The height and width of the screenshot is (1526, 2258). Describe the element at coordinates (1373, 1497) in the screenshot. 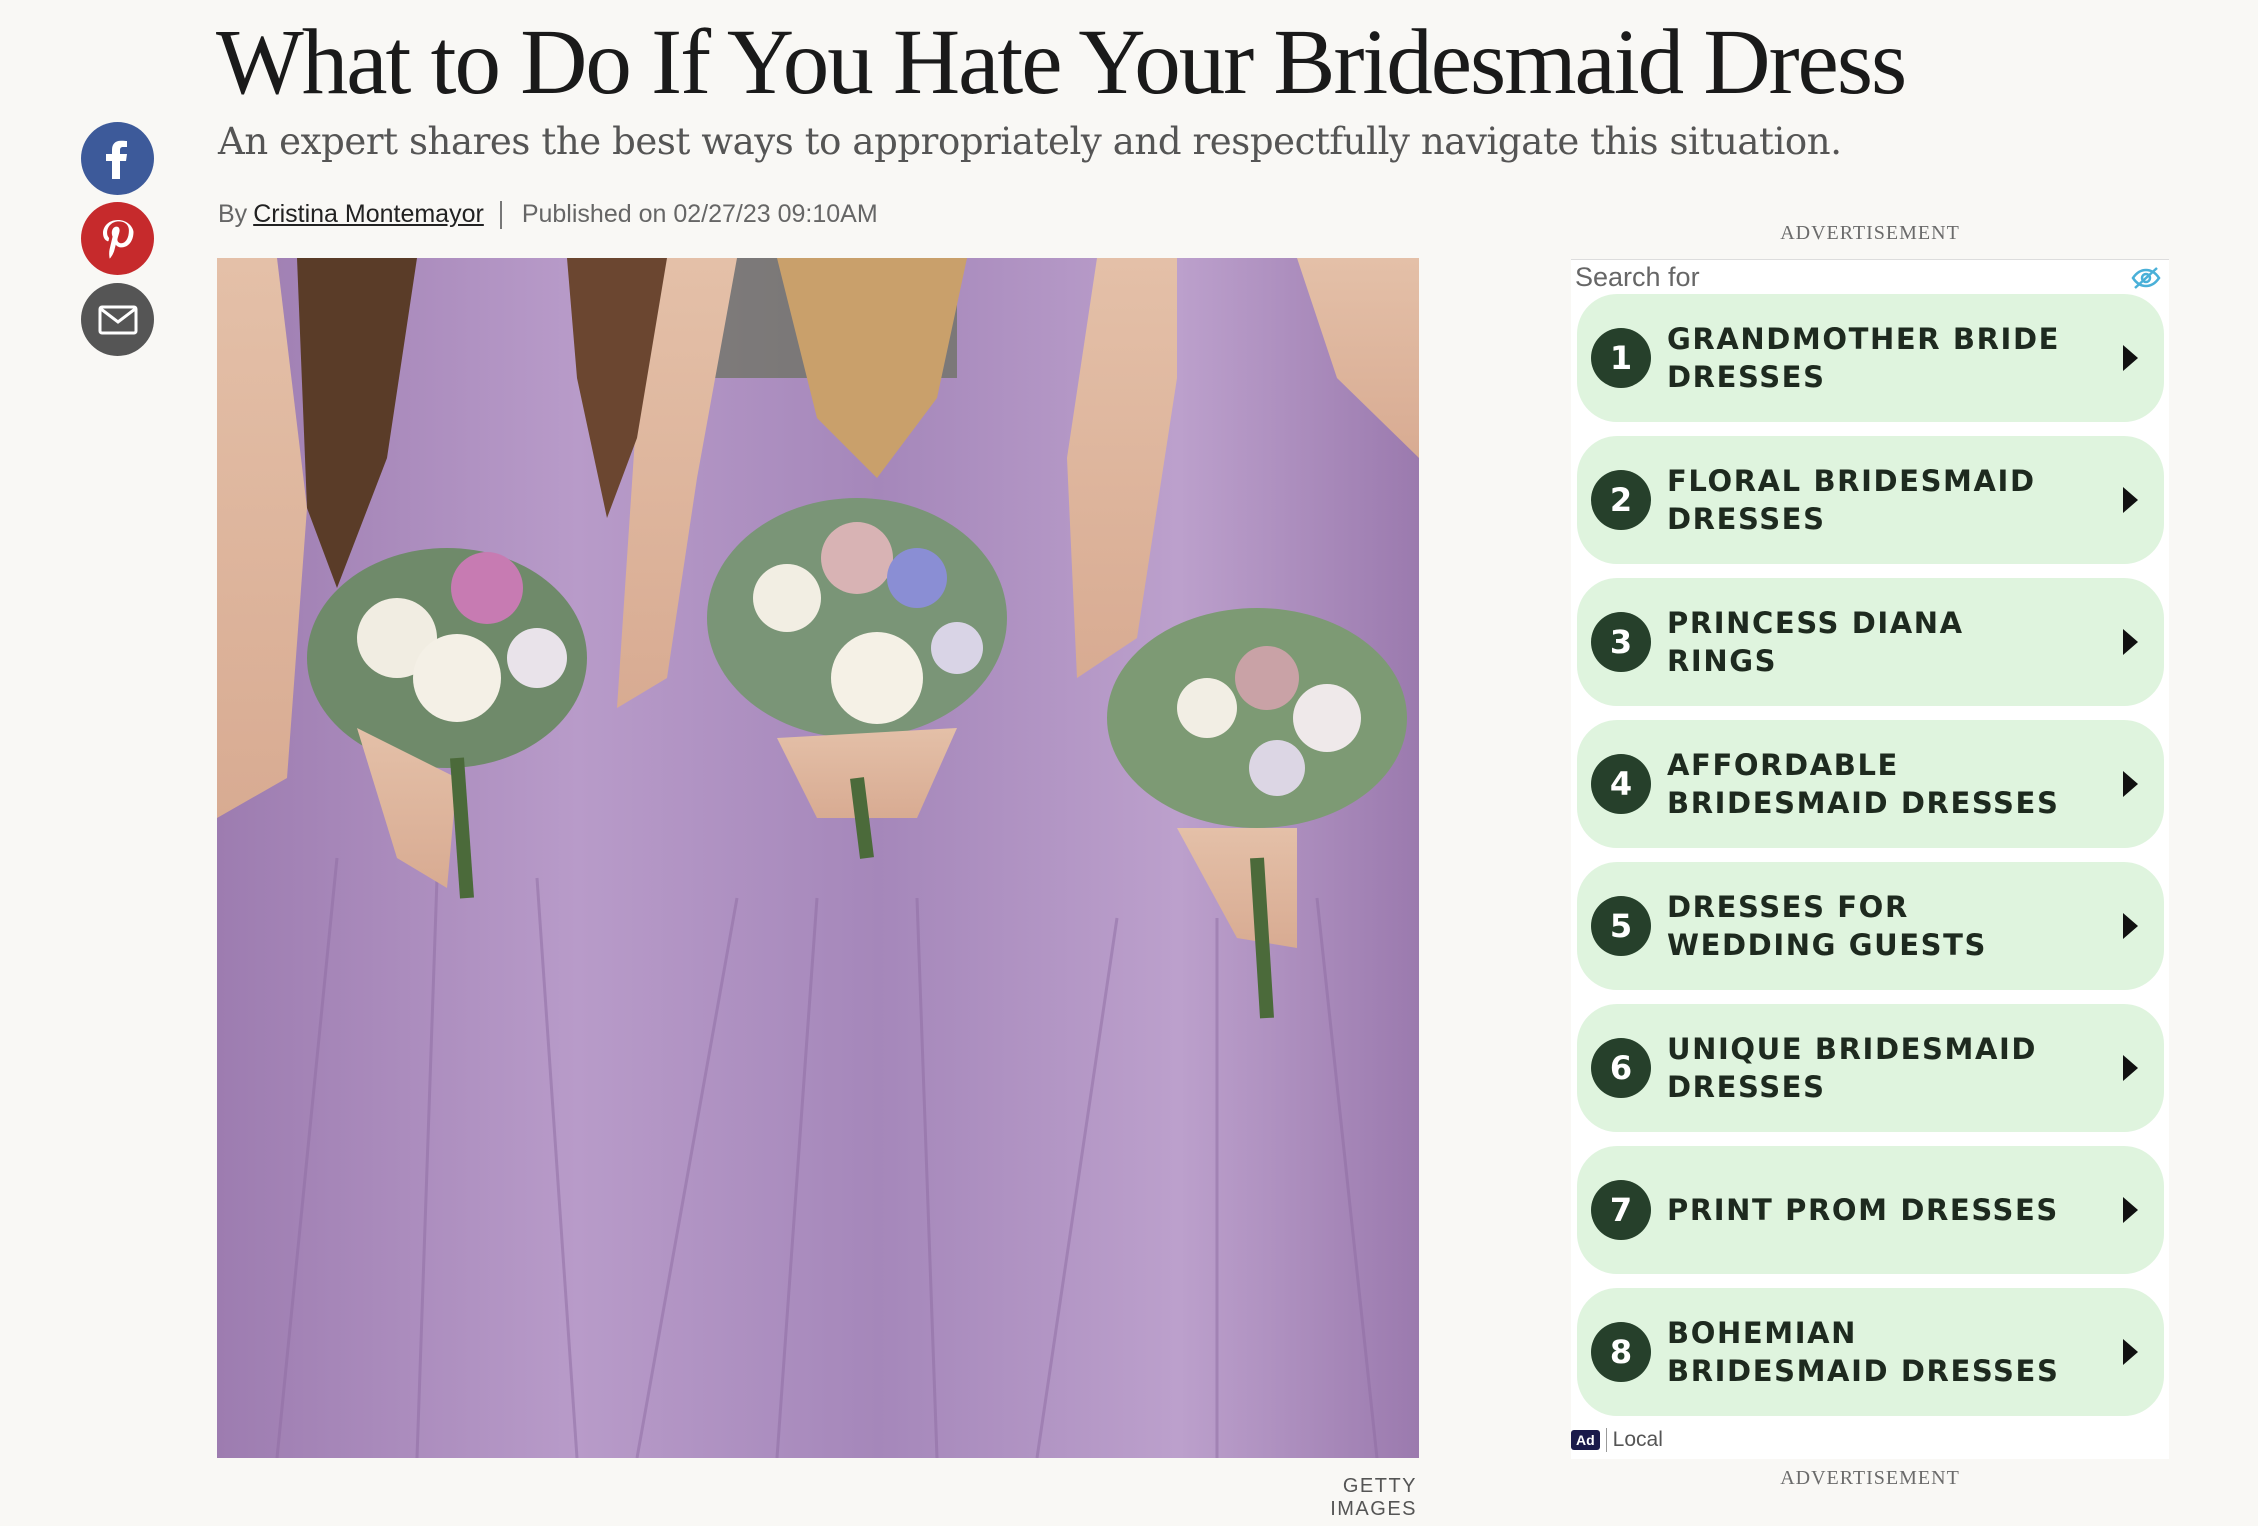

I see `image-credit: GETTY IMAGES` at that location.